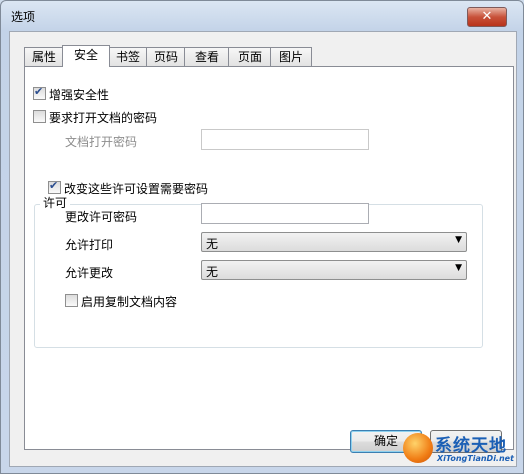 This screenshot has width=524, height=474. What do you see at coordinates (334, 270) in the screenshot?
I see `allow-change-select: 无 ▼` at bounding box center [334, 270].